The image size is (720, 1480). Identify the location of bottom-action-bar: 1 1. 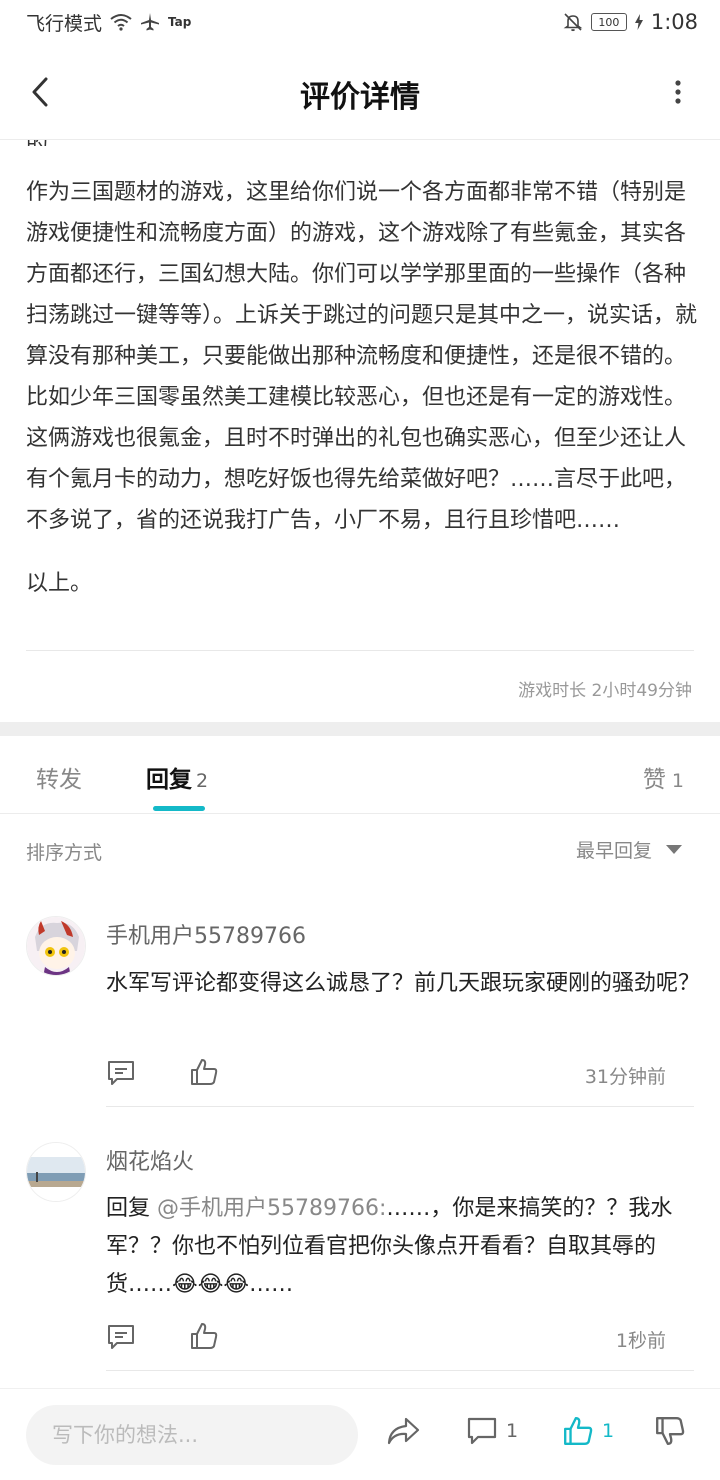
(360, 1434).